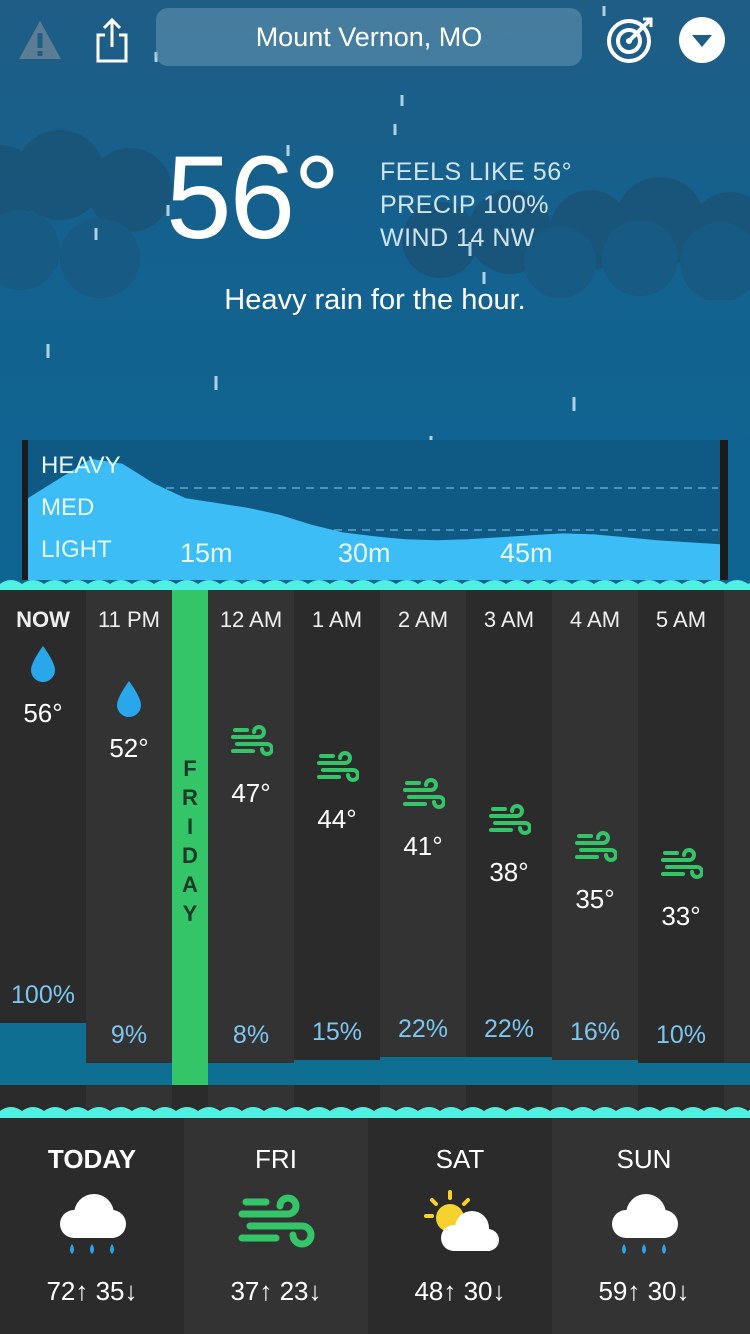  What do you see at coordinates (92, 1291) in the screenshot?
I see `day-hilo: 72↑ 35↓` at bounding box center [92, 1291].